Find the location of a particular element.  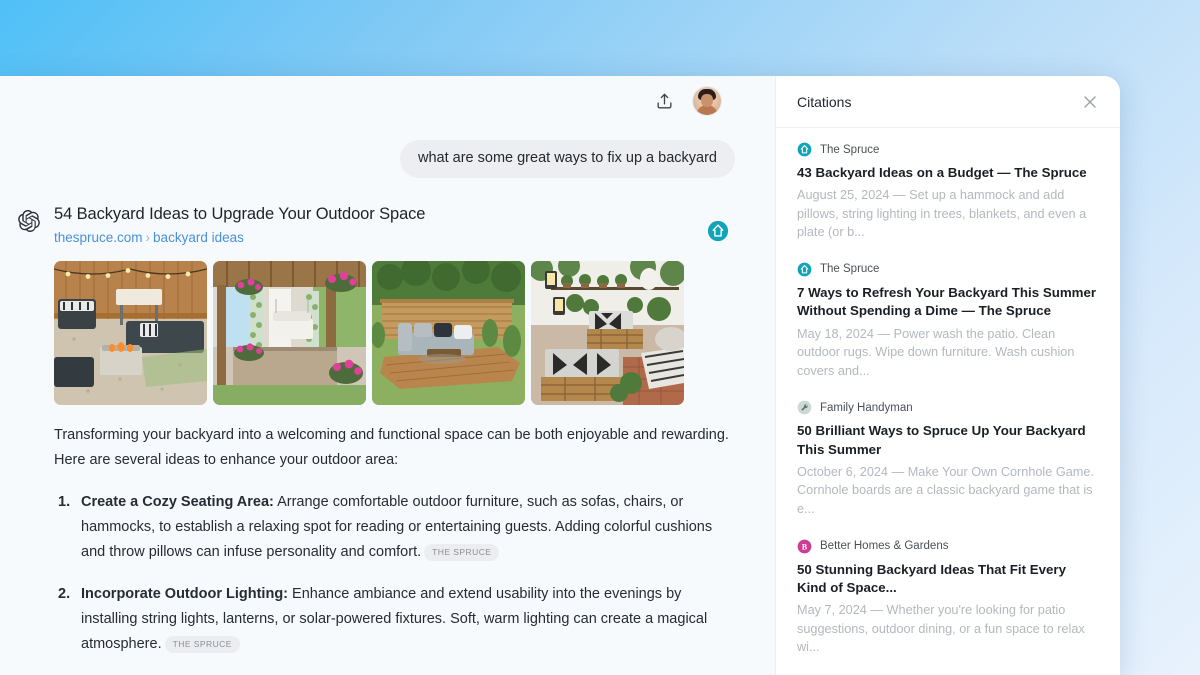

better-homes-gardens-favicon: B is located at coordinates (804, 546).